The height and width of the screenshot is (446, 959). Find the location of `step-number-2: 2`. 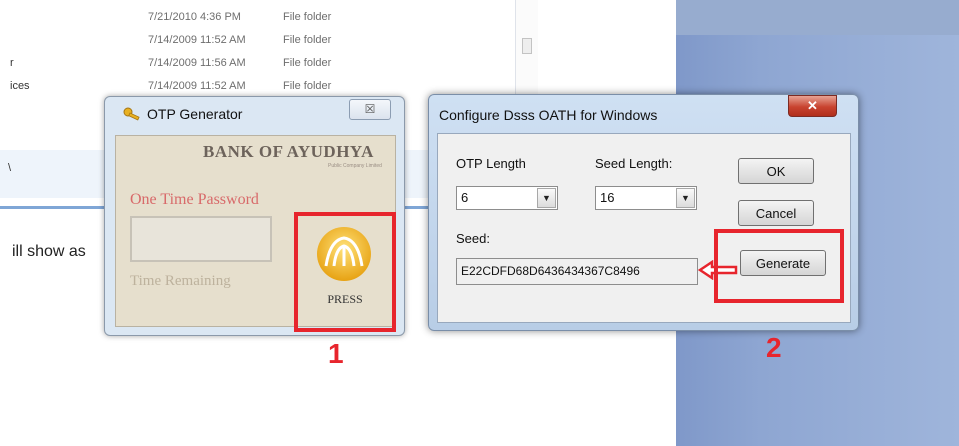

step-number-2: 2 is located at coordinates (774, 347).